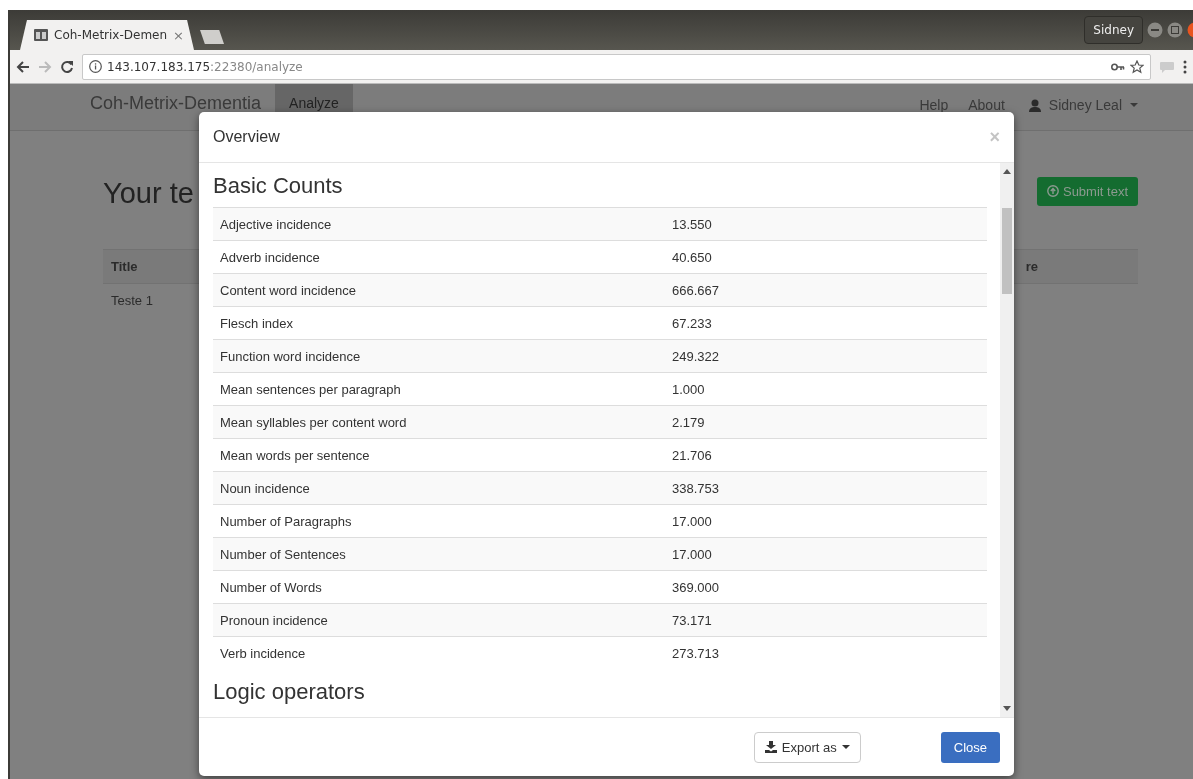 The image size is (1193, 779). Describe the element at coordinates (1007, 440) in the screenshot. I see `scrollbar` at that location.